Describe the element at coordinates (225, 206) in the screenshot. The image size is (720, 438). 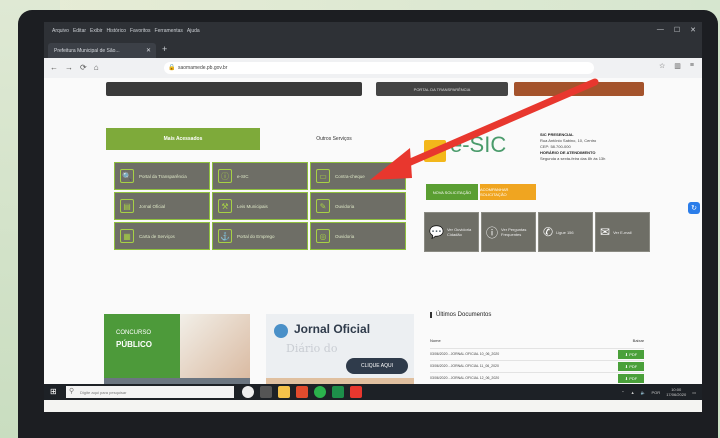
I see `gavel-icon: ⚒` at that location.